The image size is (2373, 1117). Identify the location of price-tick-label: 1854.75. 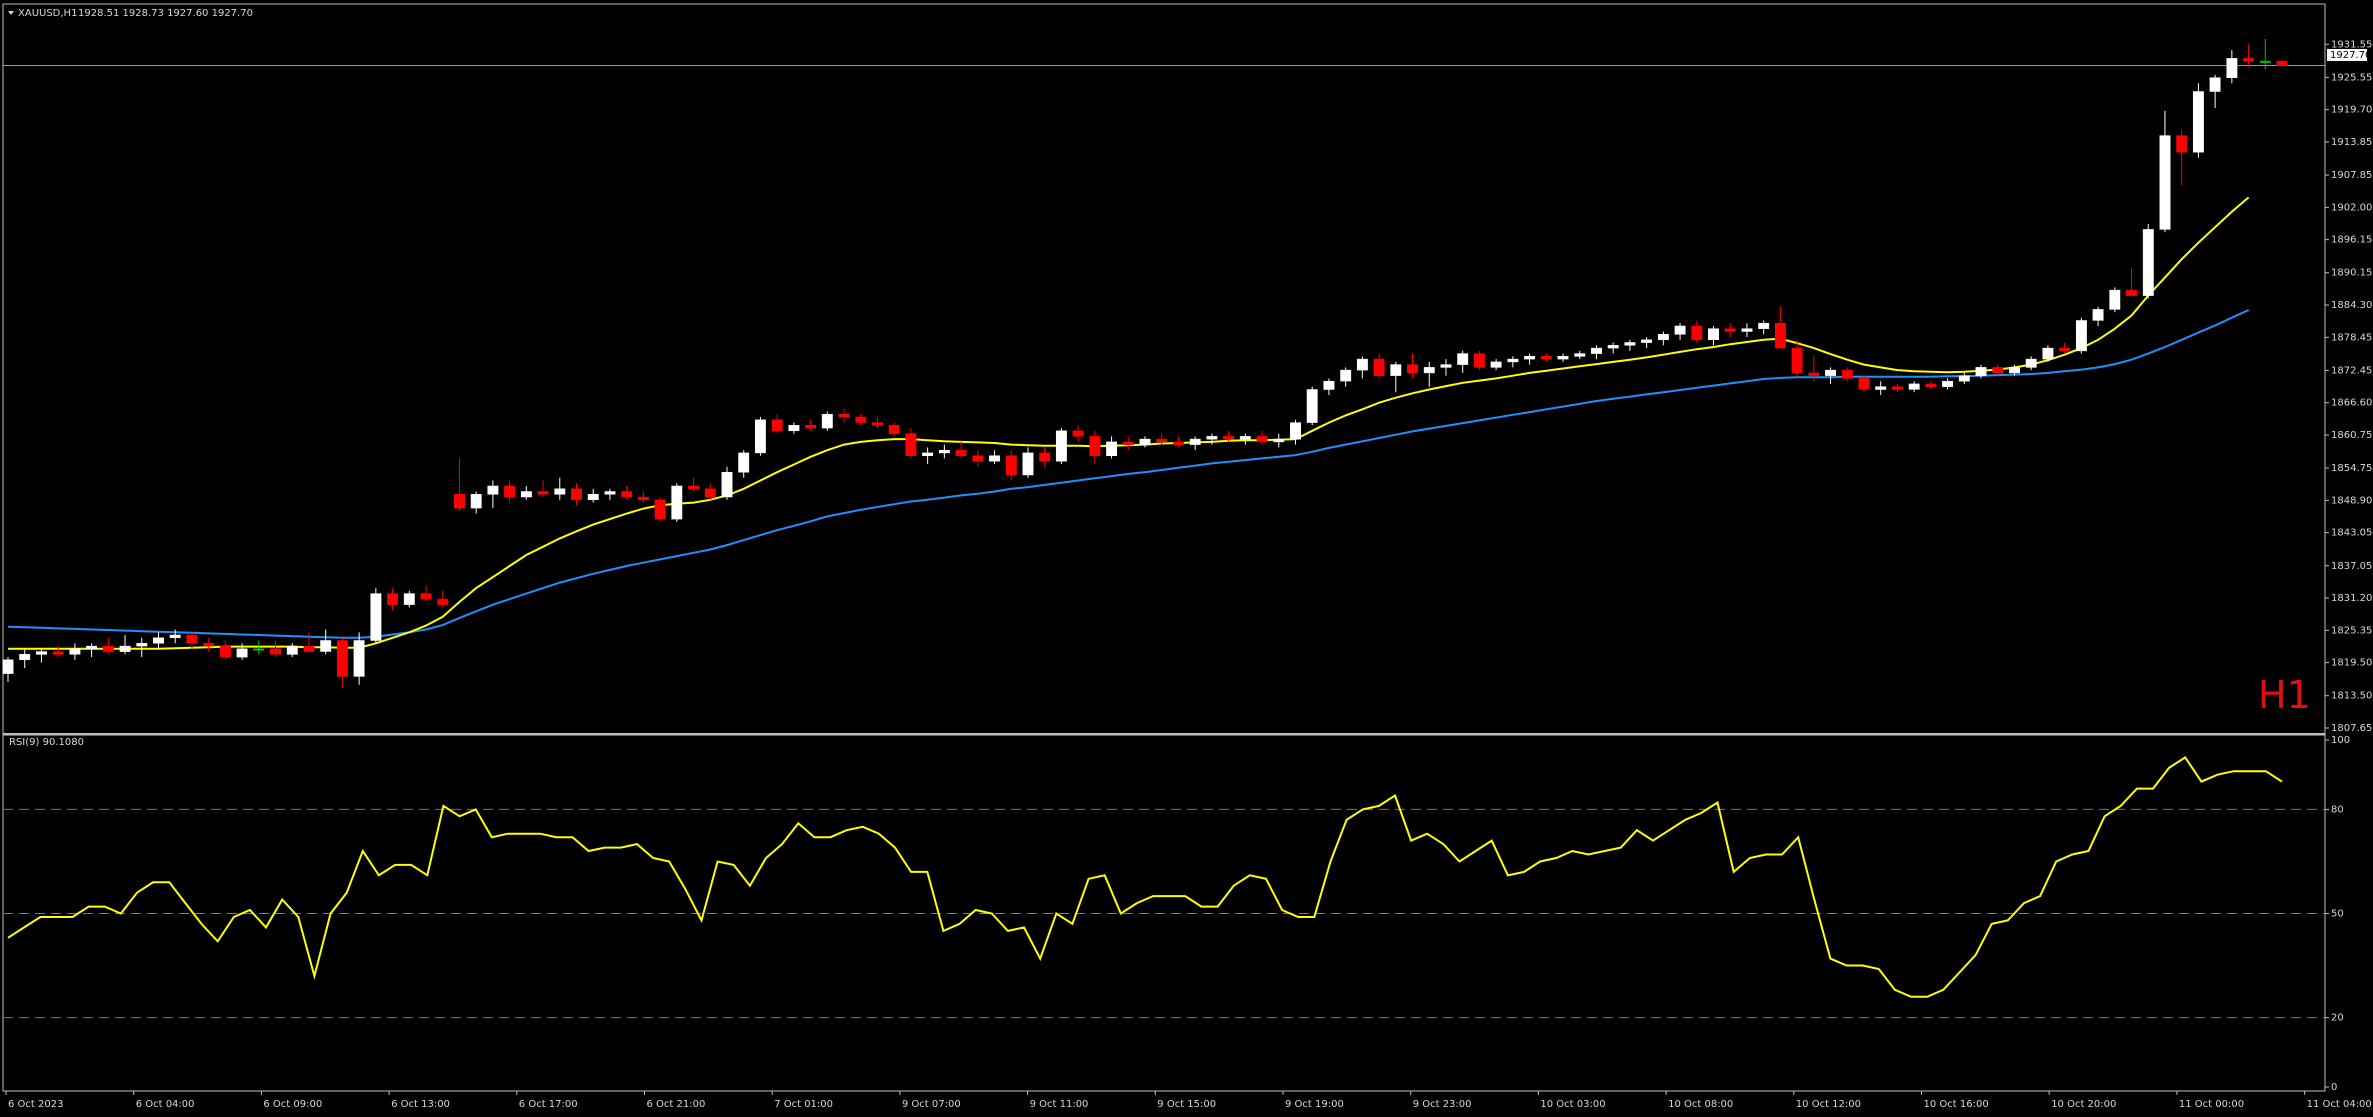
(2351, 468).